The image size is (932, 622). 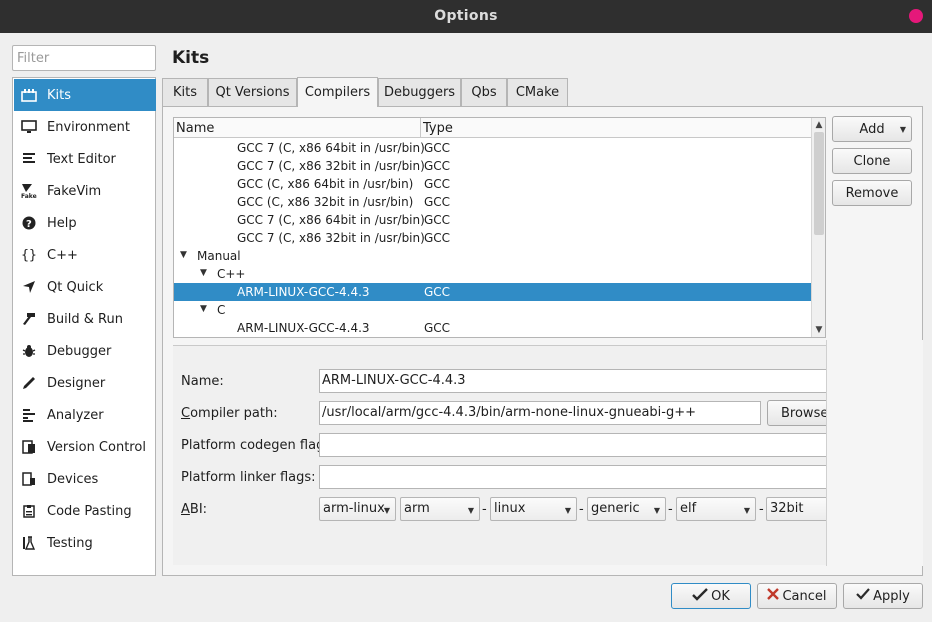 What do you see at coordinates (85, 223) in the screenshot?
I see `sidebar-item-help: ? Help` at bounding box center [85, 223].